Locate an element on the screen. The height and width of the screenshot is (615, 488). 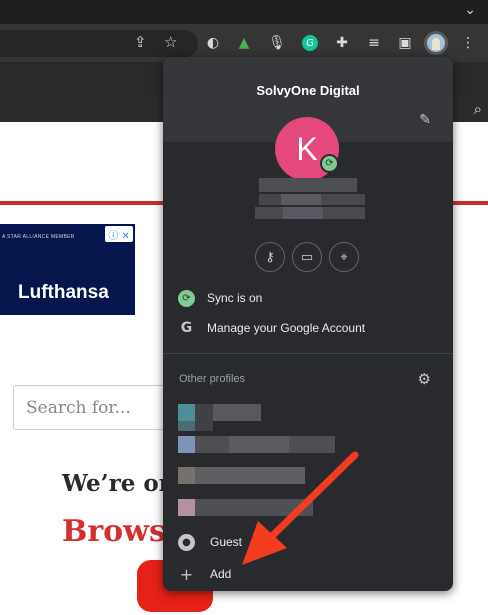
address-bar: ⇪ ☆ is located at coordinates (99, 43).